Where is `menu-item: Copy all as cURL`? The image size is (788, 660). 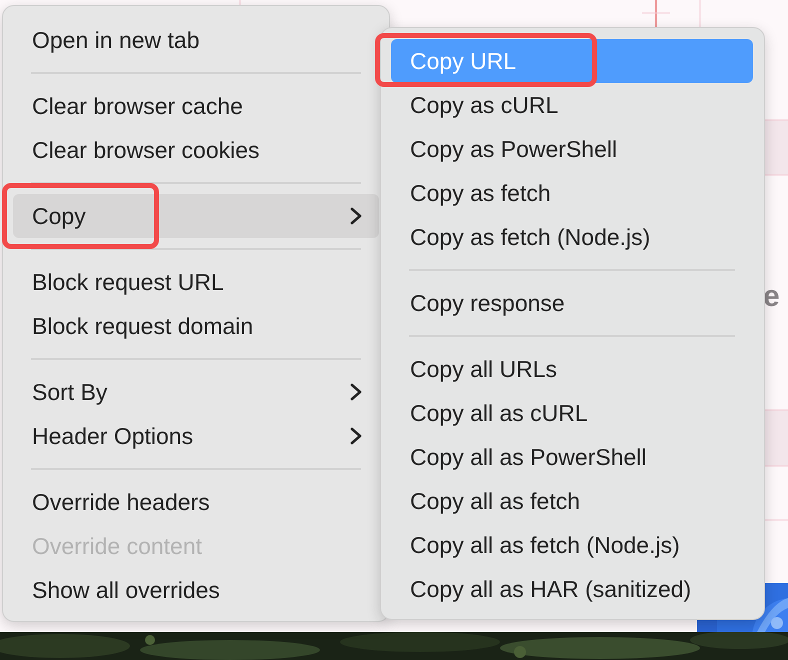 menu-item: Copy all as cURL is located at coordinates (572, 413).